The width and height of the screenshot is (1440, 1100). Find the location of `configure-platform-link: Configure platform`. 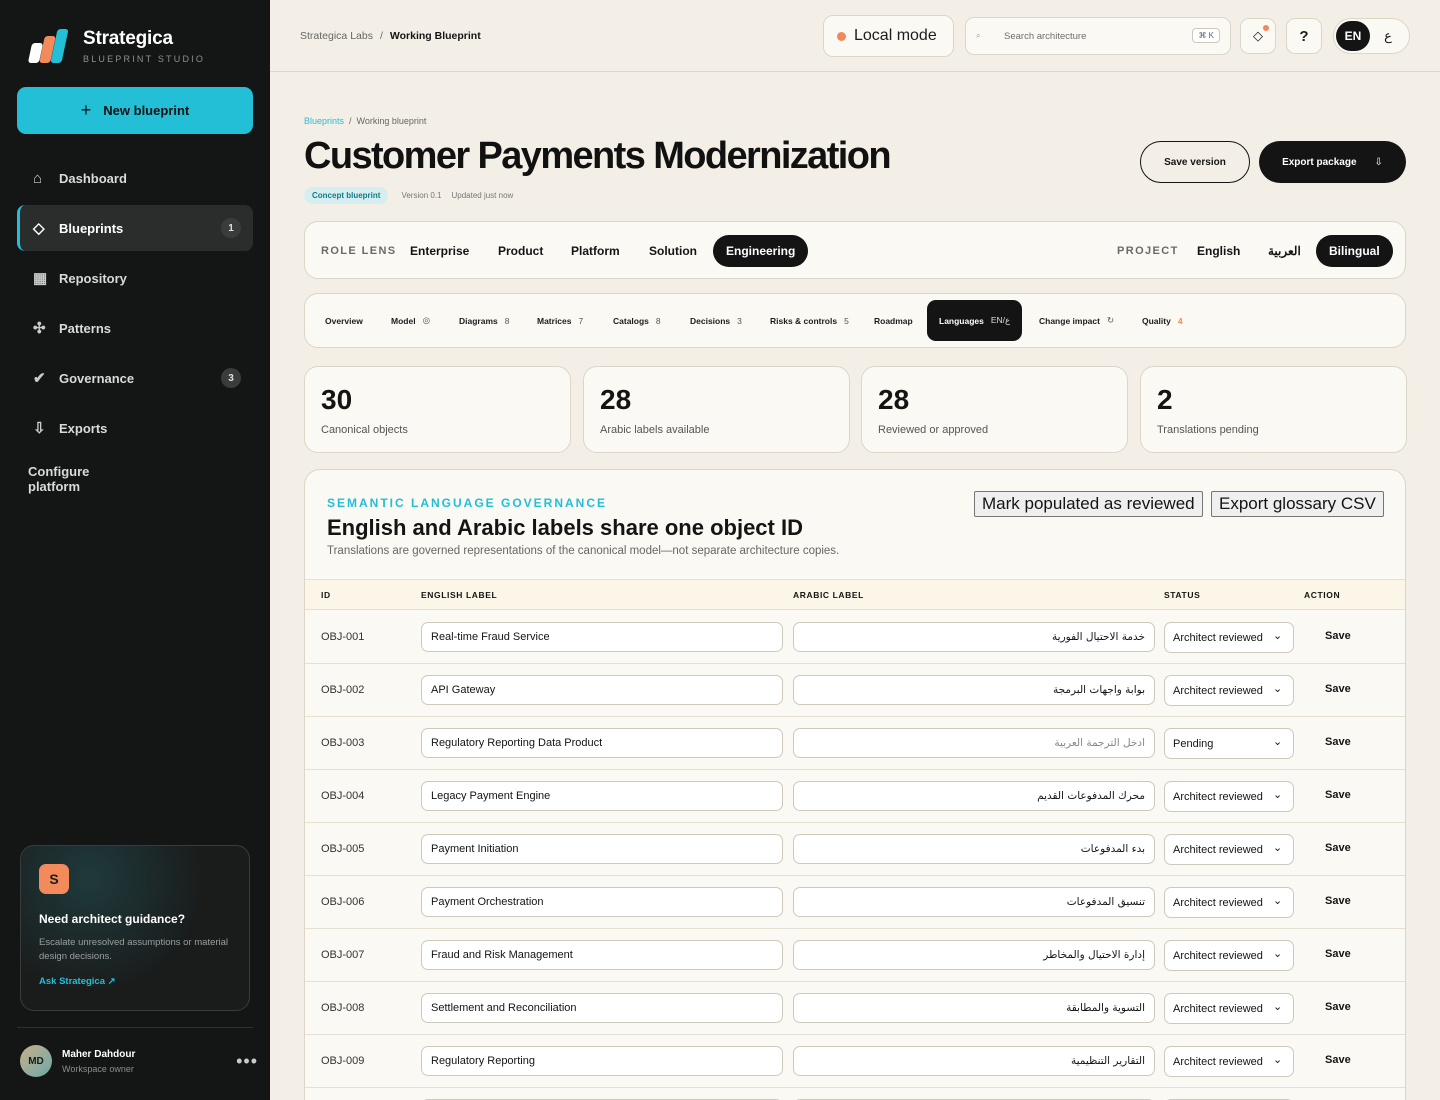

configure-platform-link: Configure platform is located at coordinates (78, 479).